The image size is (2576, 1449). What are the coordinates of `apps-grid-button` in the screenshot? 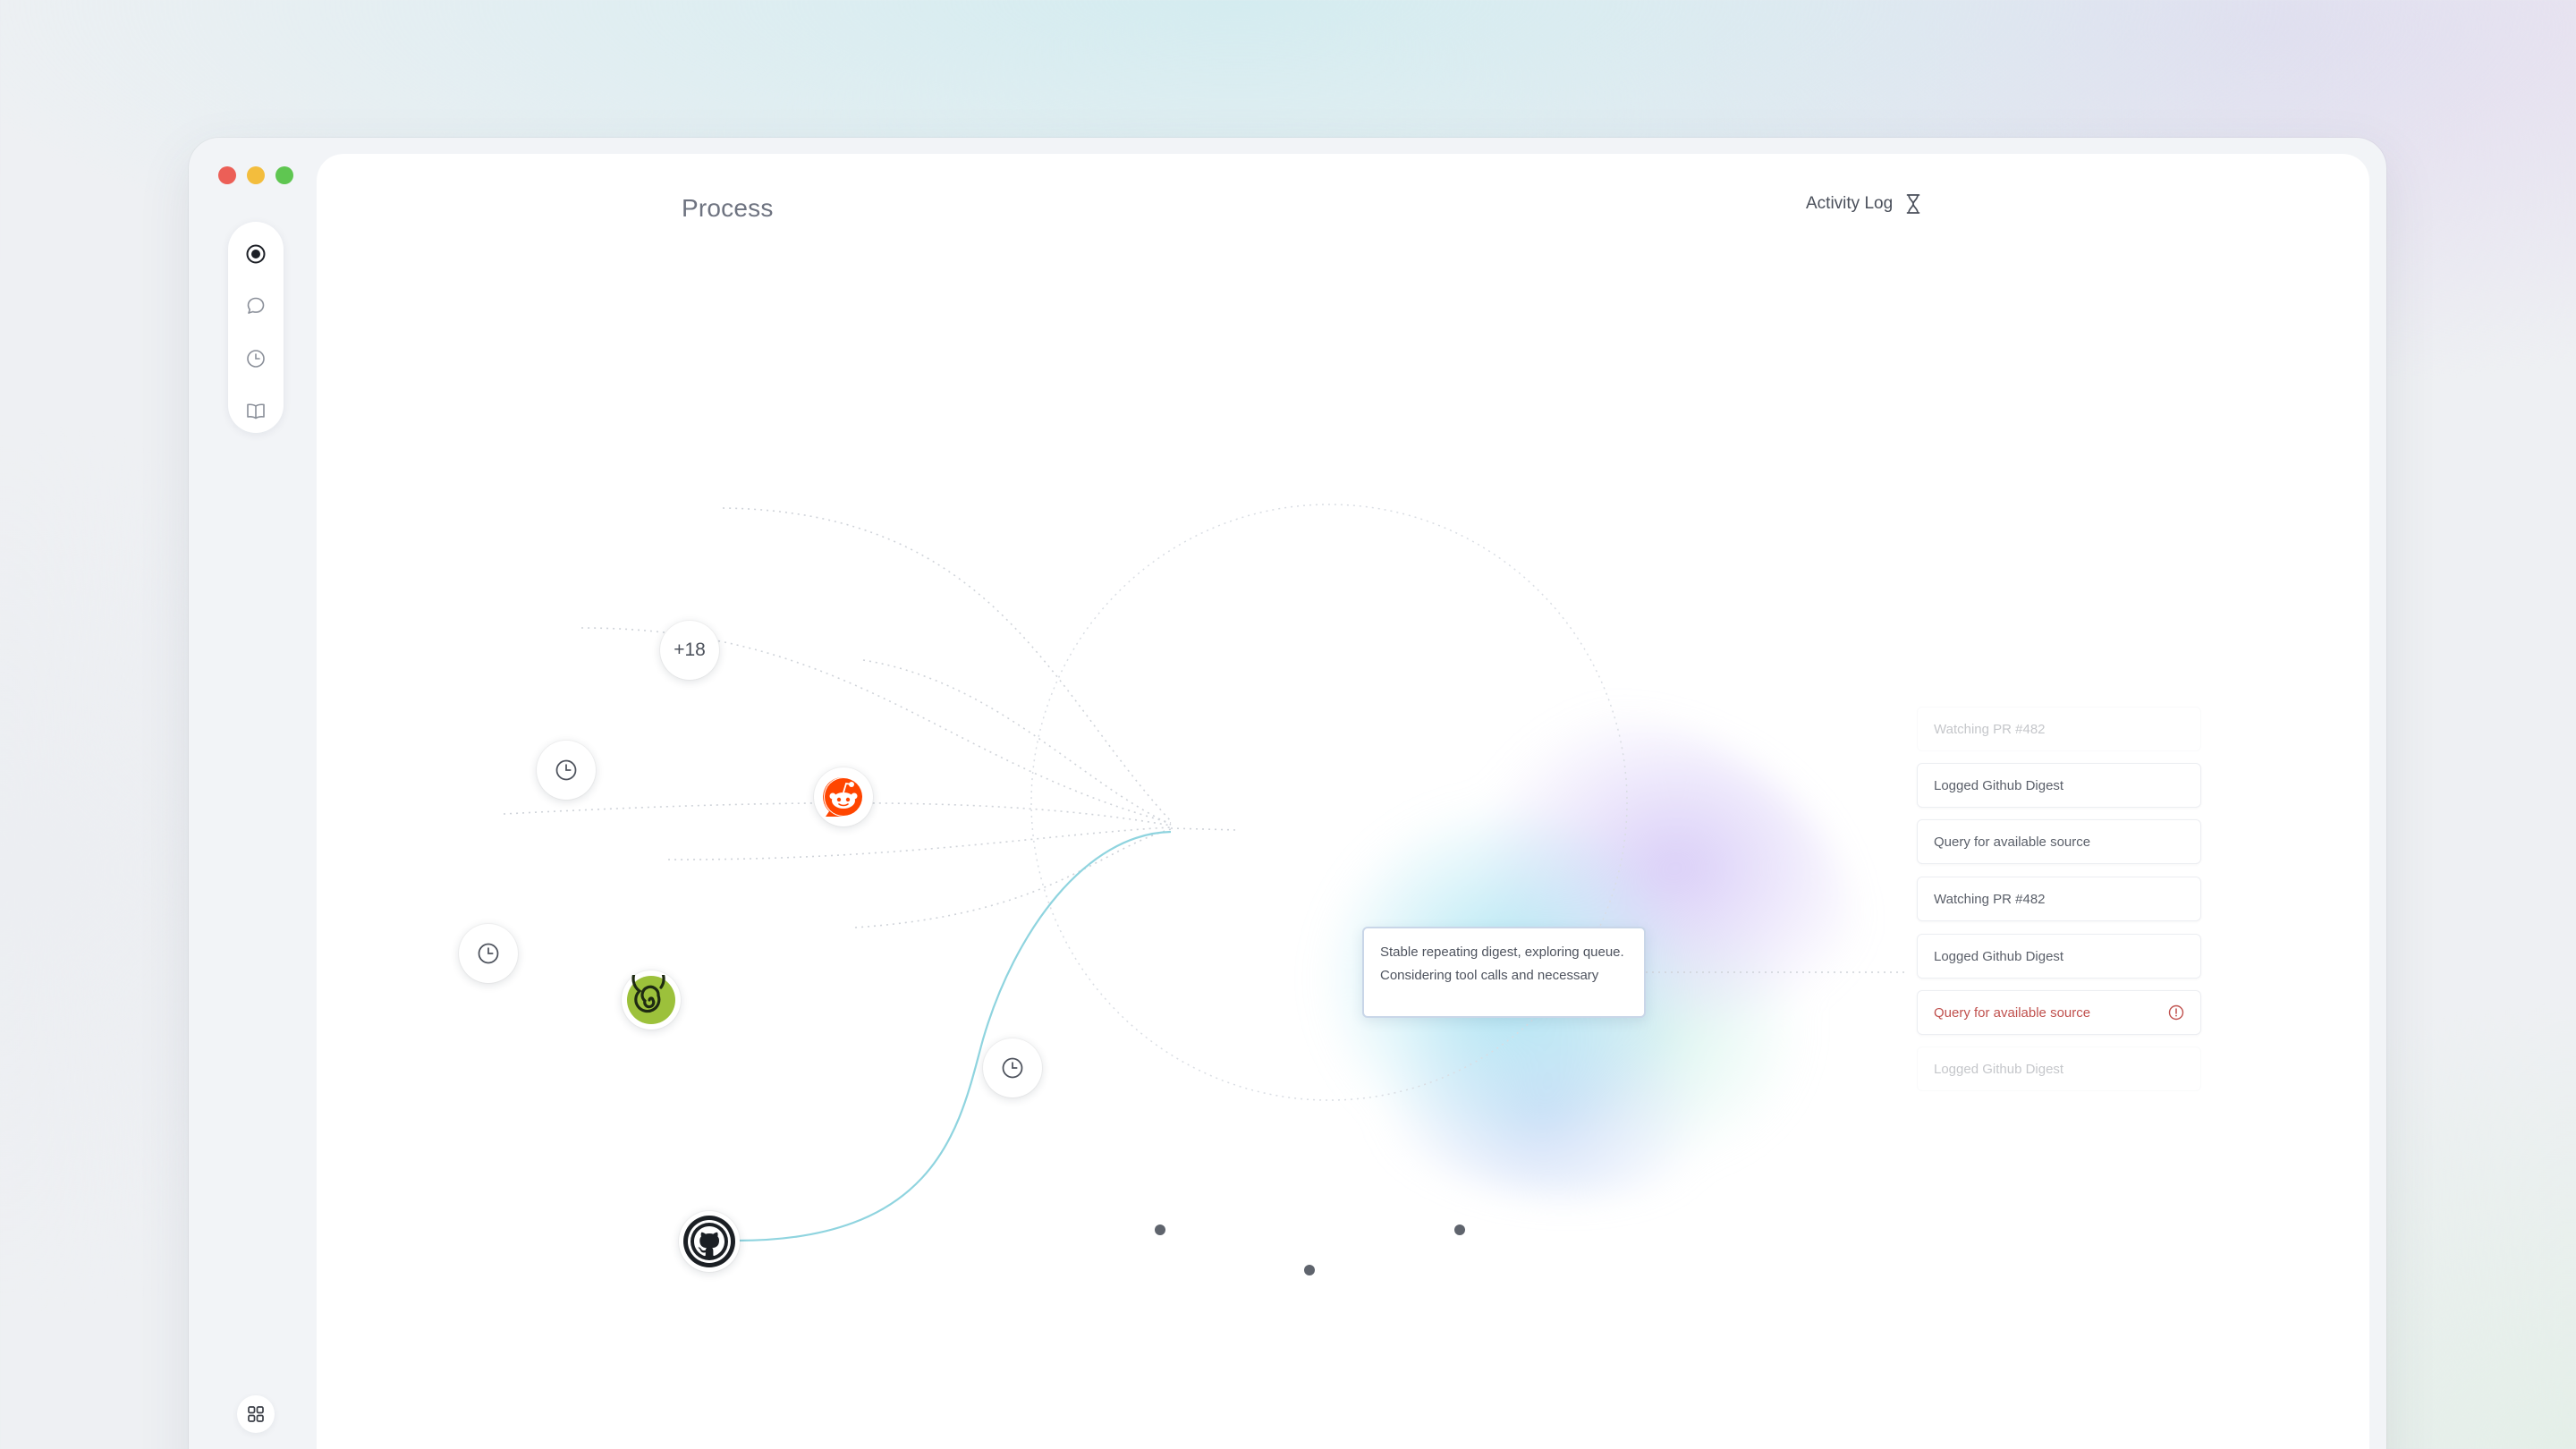 It's located at (256, 1414).